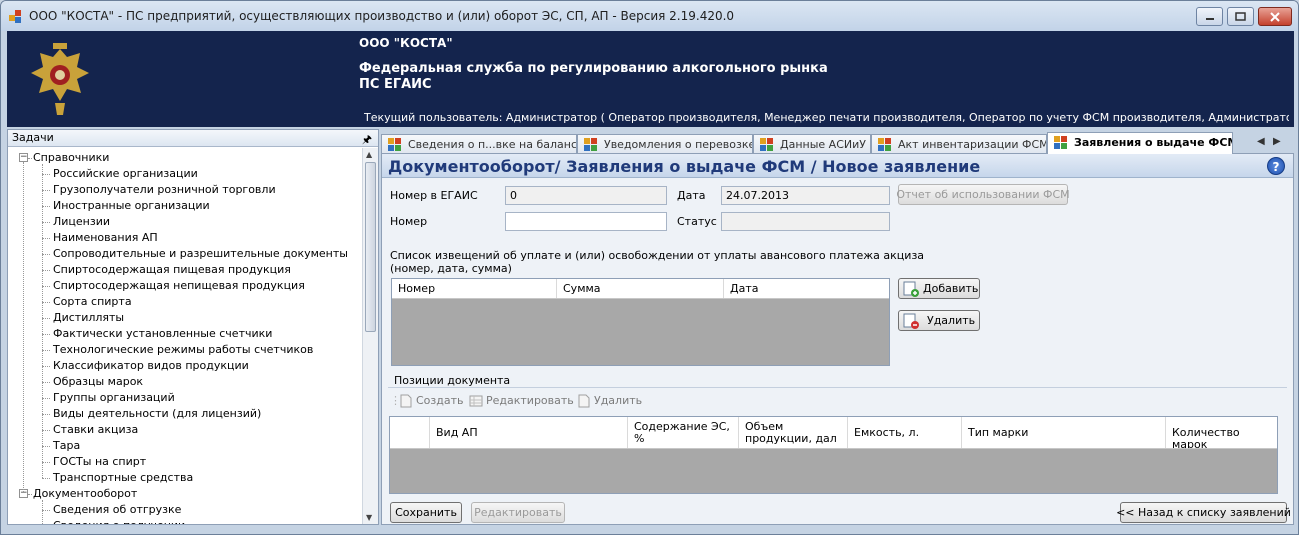 The height and width of the screenshot is (535, 1299). What do you see at coordinates (95, 429) in the screenshot?
I see `tree-item: Ставки акциза` at bounding box center [95, 429].